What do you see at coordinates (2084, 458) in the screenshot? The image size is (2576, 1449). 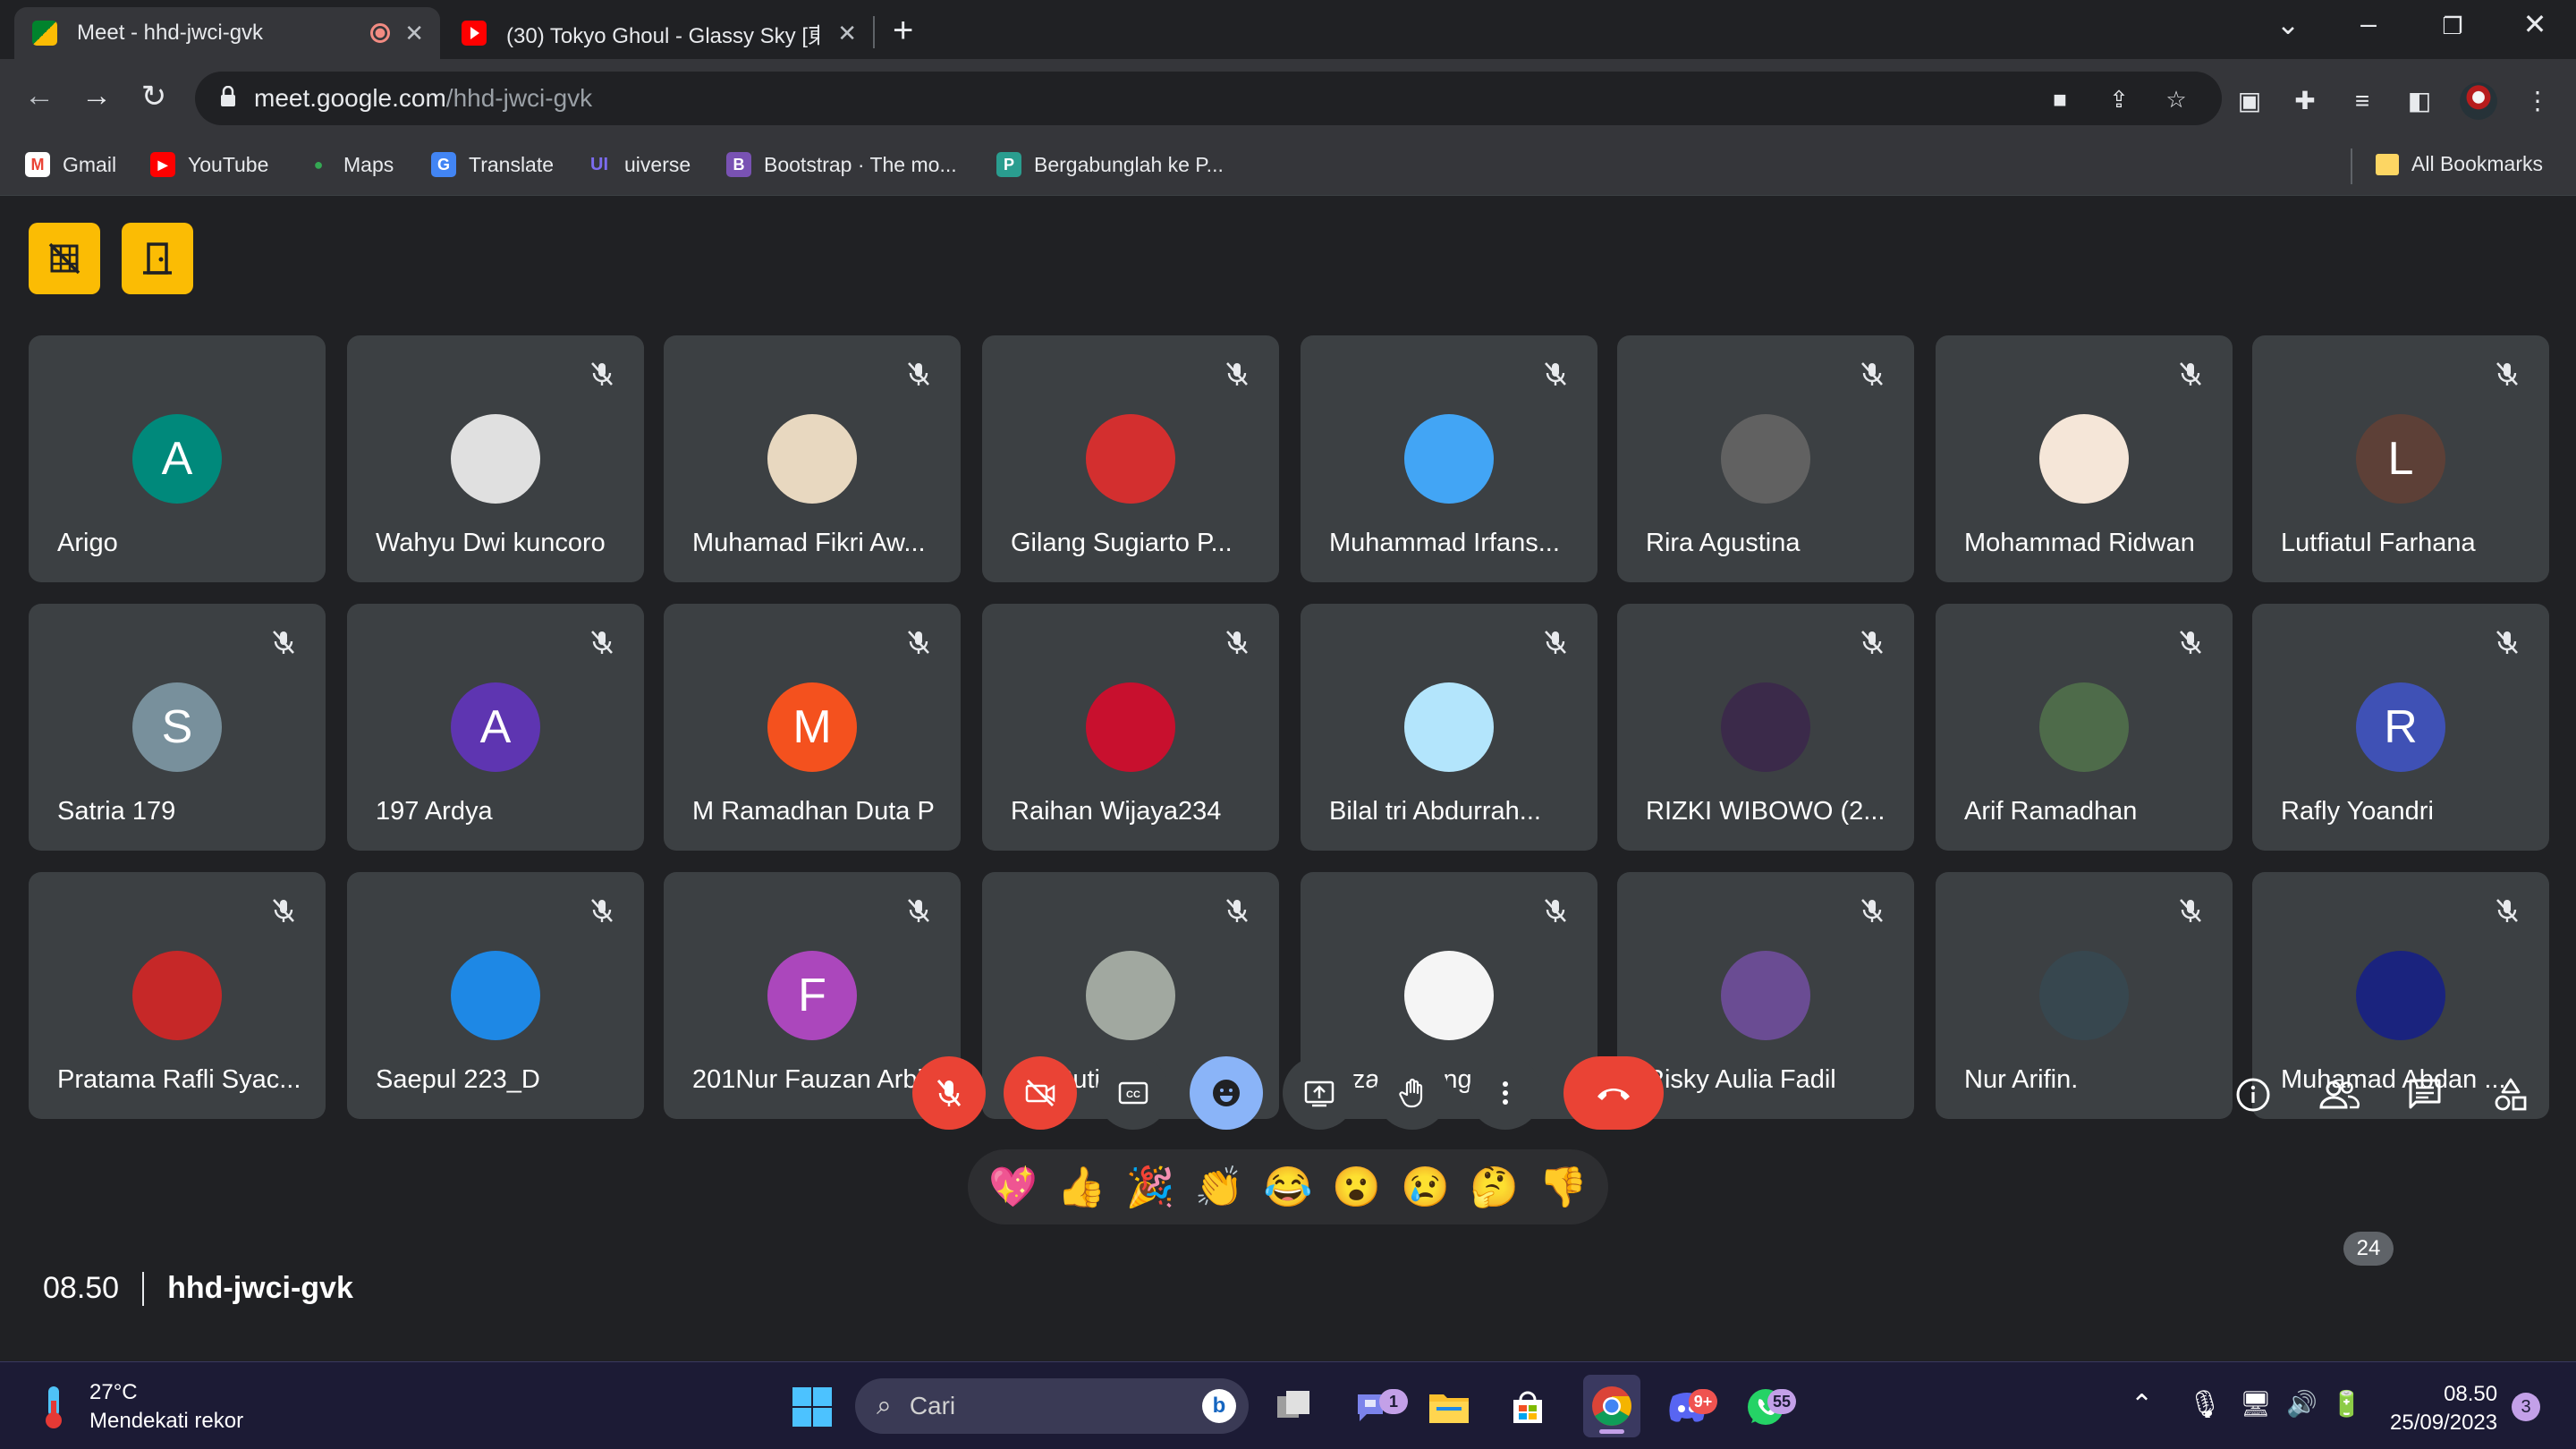 I see `participant-tile: Mohammad Ridwan` at bounding box center [2084, 458].